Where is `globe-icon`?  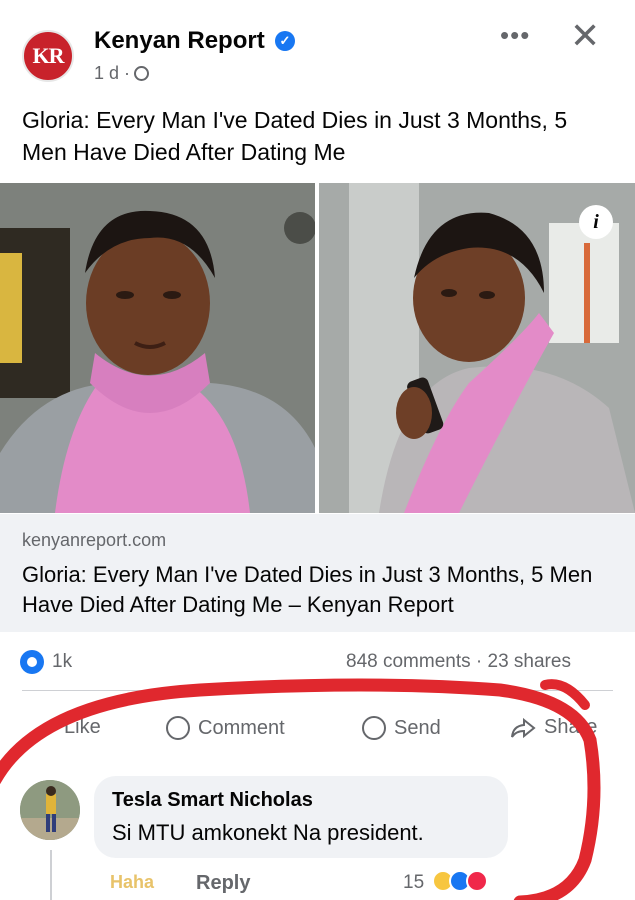
globe-icon is located at coordinates (142, 73).